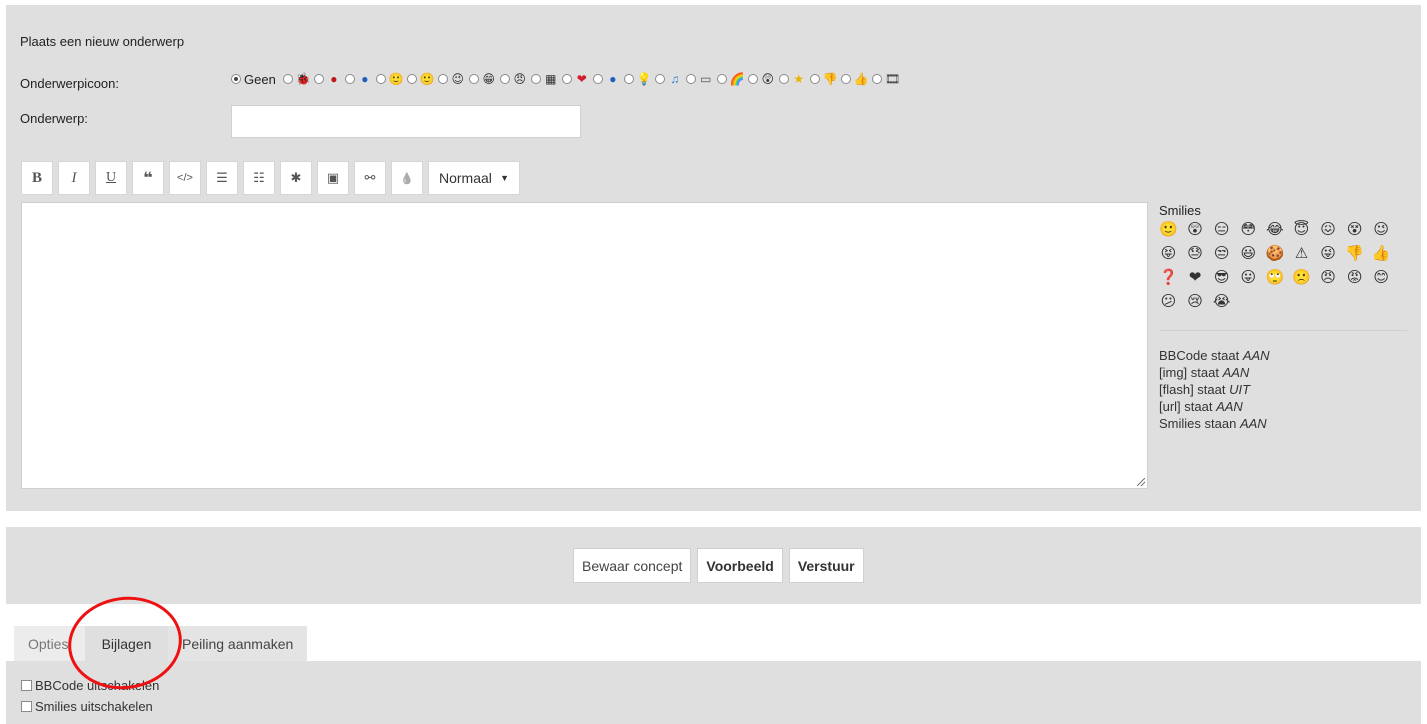 The image size is (1427, 724). Describe the element at coordinates (259, 178) in the screenshot. I see `numbered-list-button: ☷` at that location.